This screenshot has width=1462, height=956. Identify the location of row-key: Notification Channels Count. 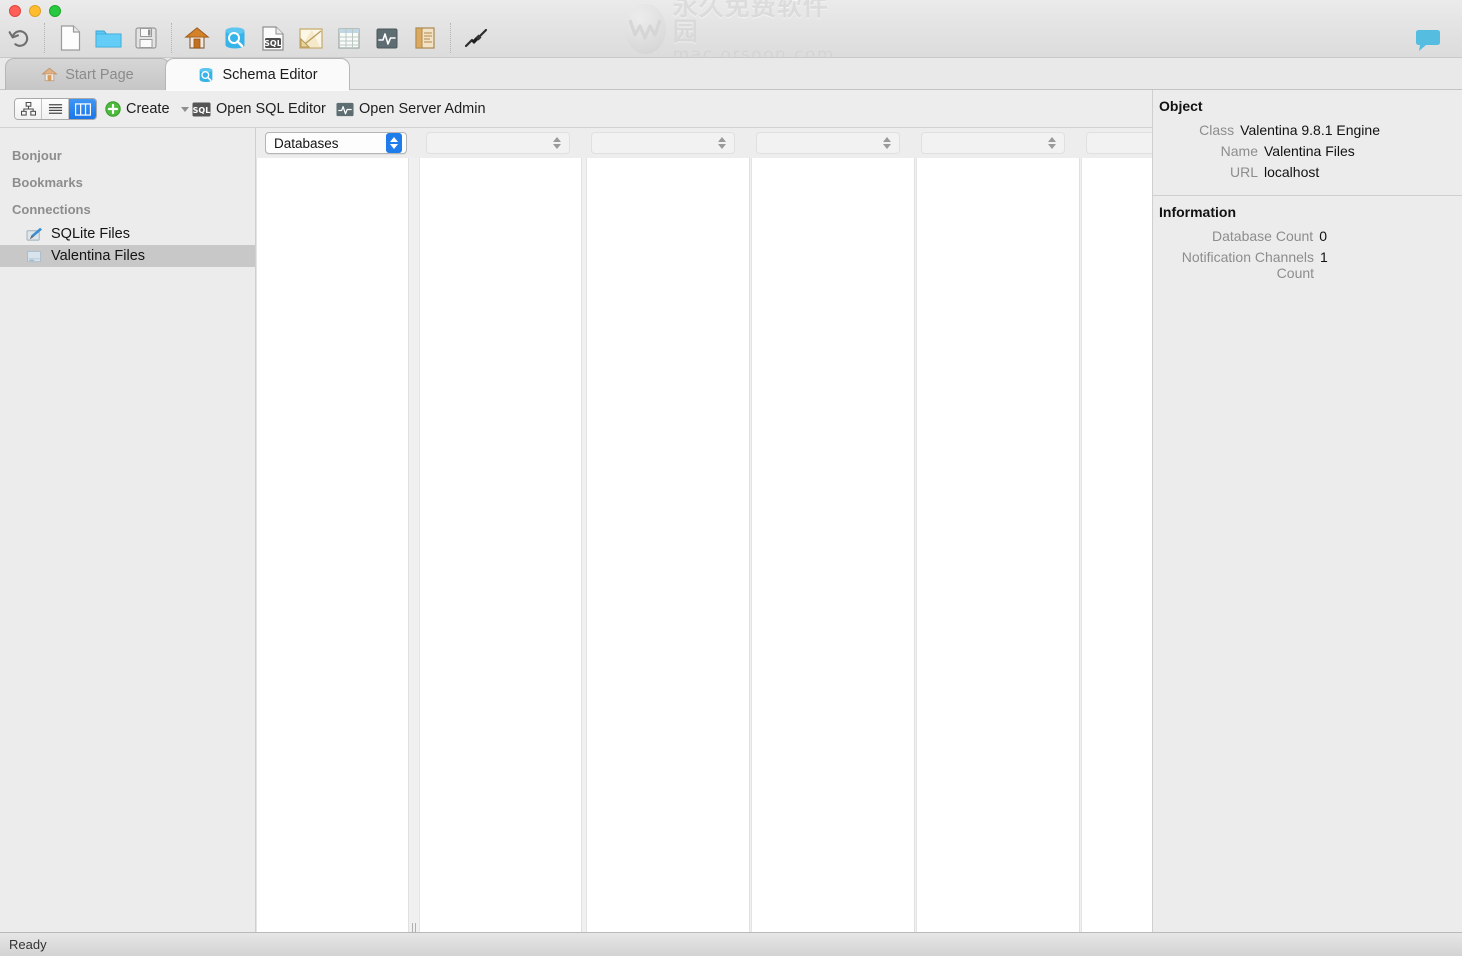
(1248, 265).